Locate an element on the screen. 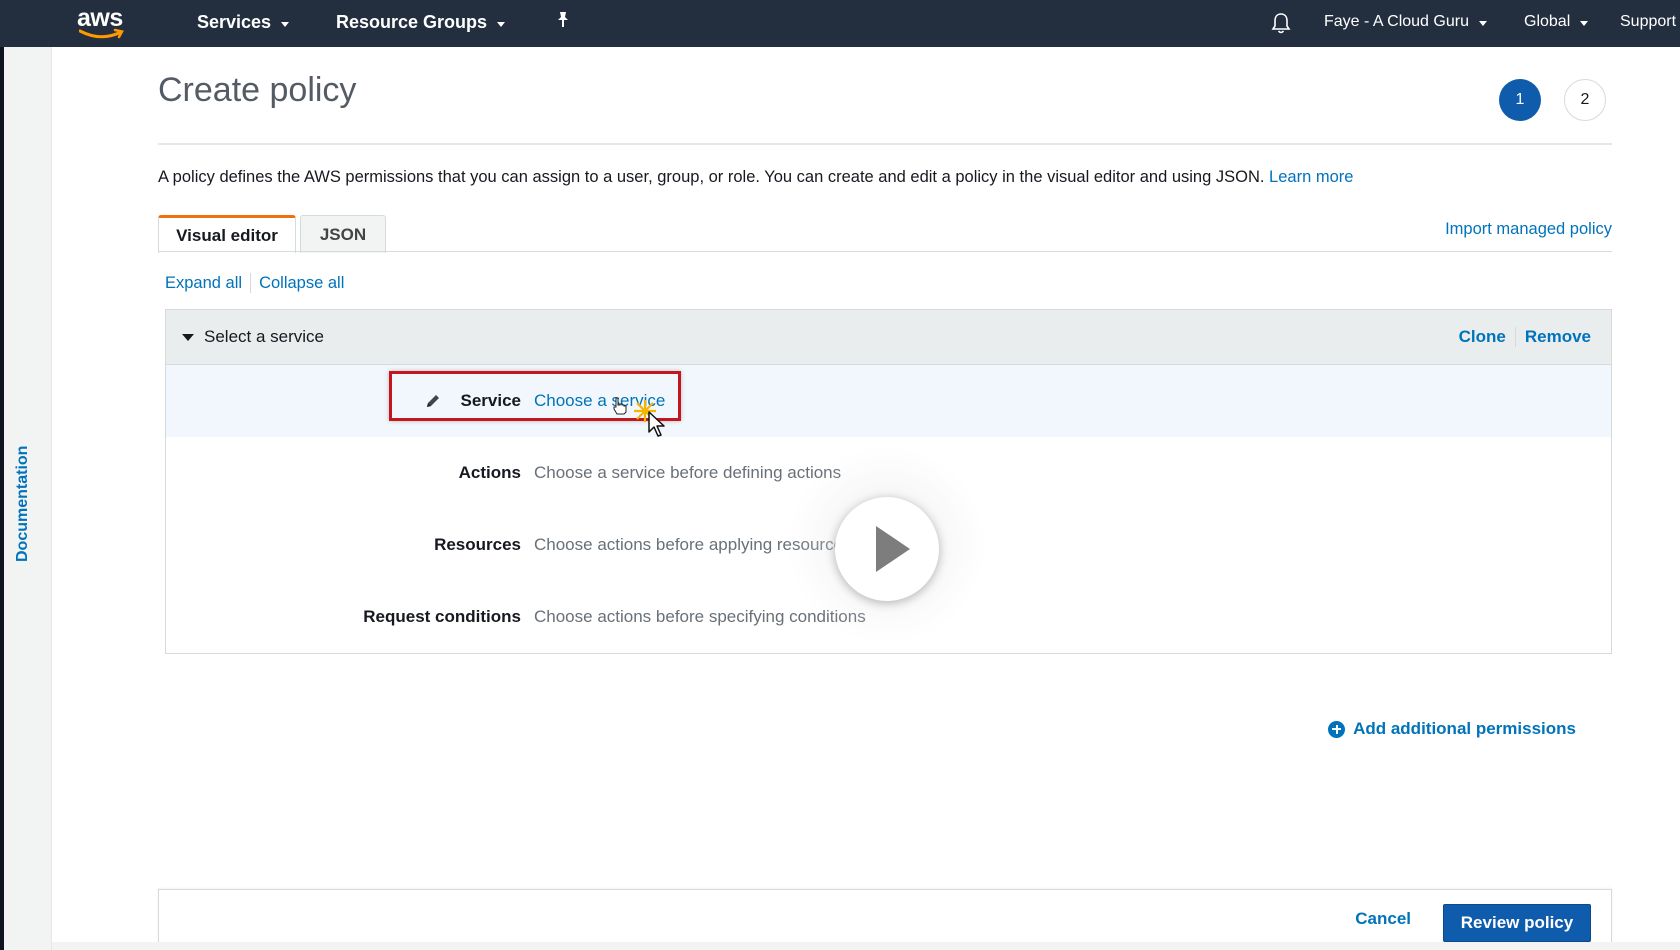  page-title: Create policy is located at coordinates (257, 90).